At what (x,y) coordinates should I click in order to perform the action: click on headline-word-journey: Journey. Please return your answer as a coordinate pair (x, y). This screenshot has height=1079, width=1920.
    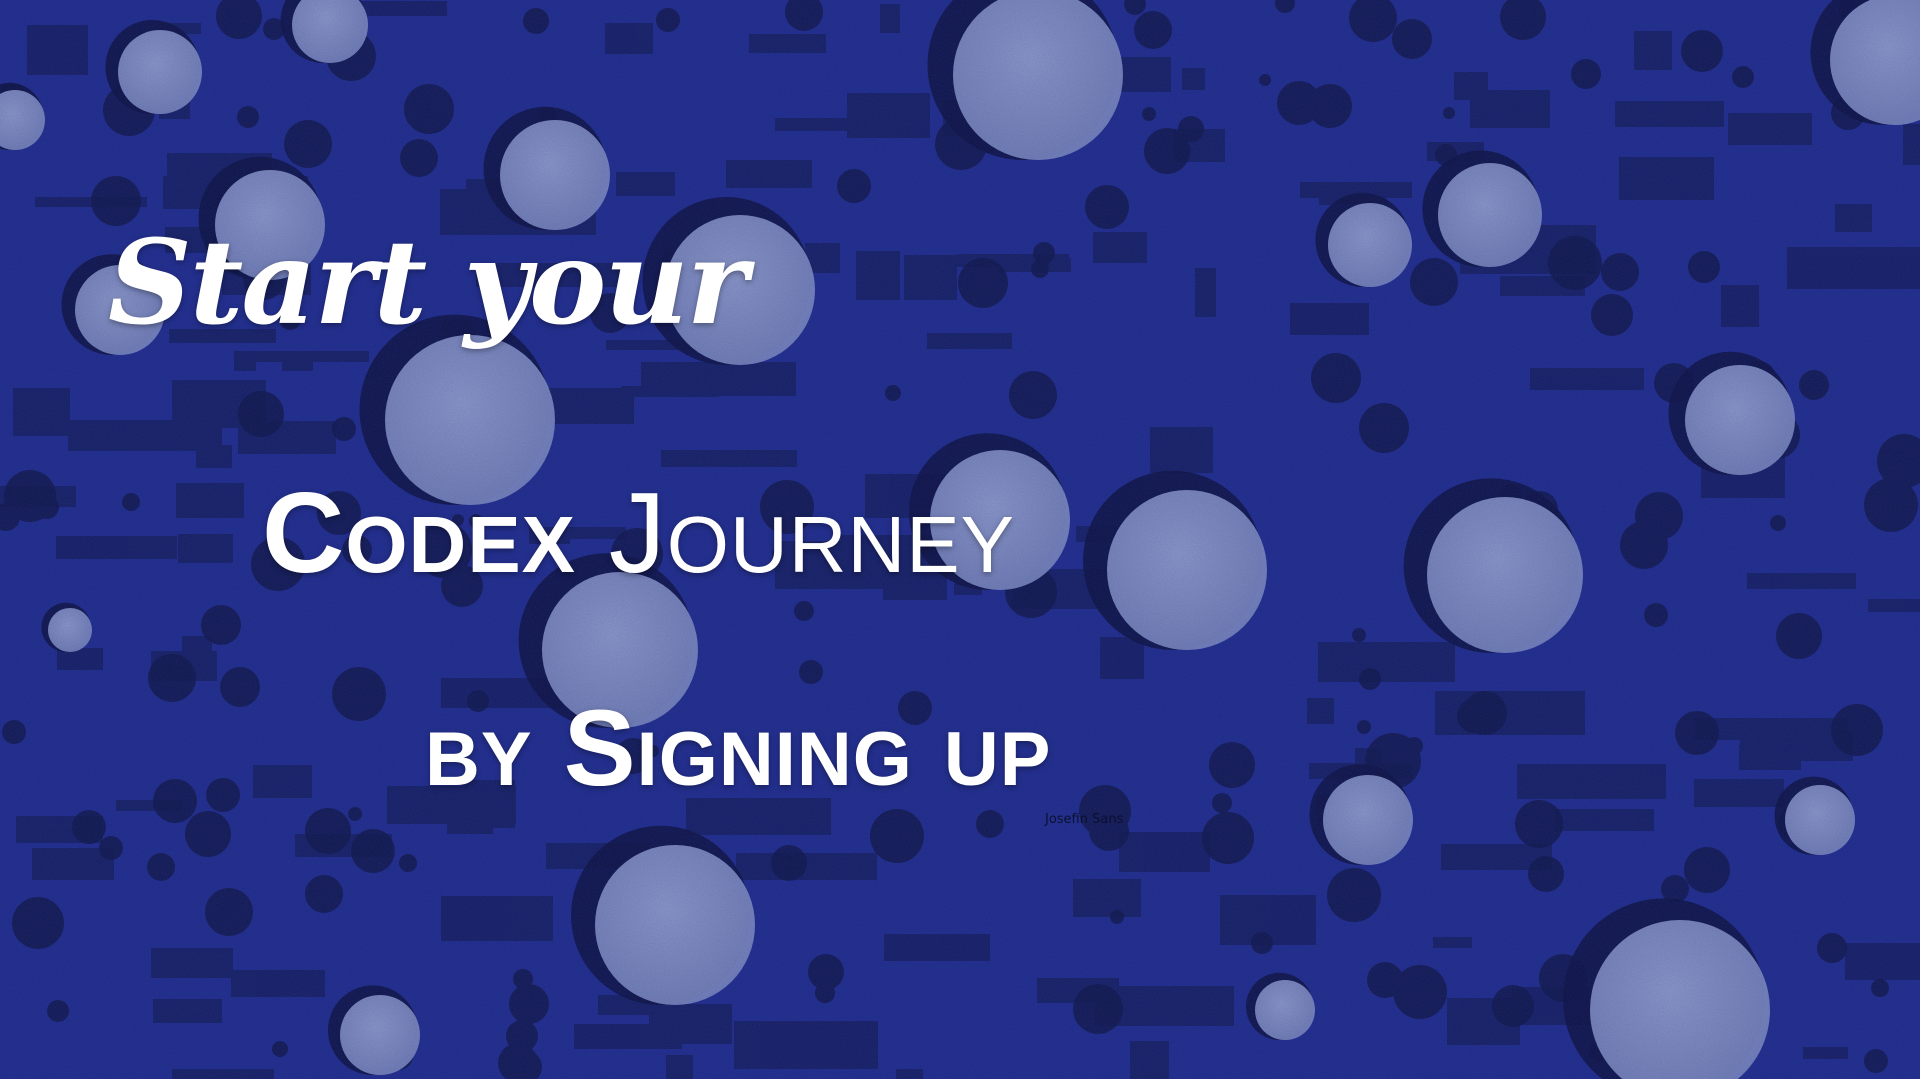
    Looking at the image, I should click on (811, 533).